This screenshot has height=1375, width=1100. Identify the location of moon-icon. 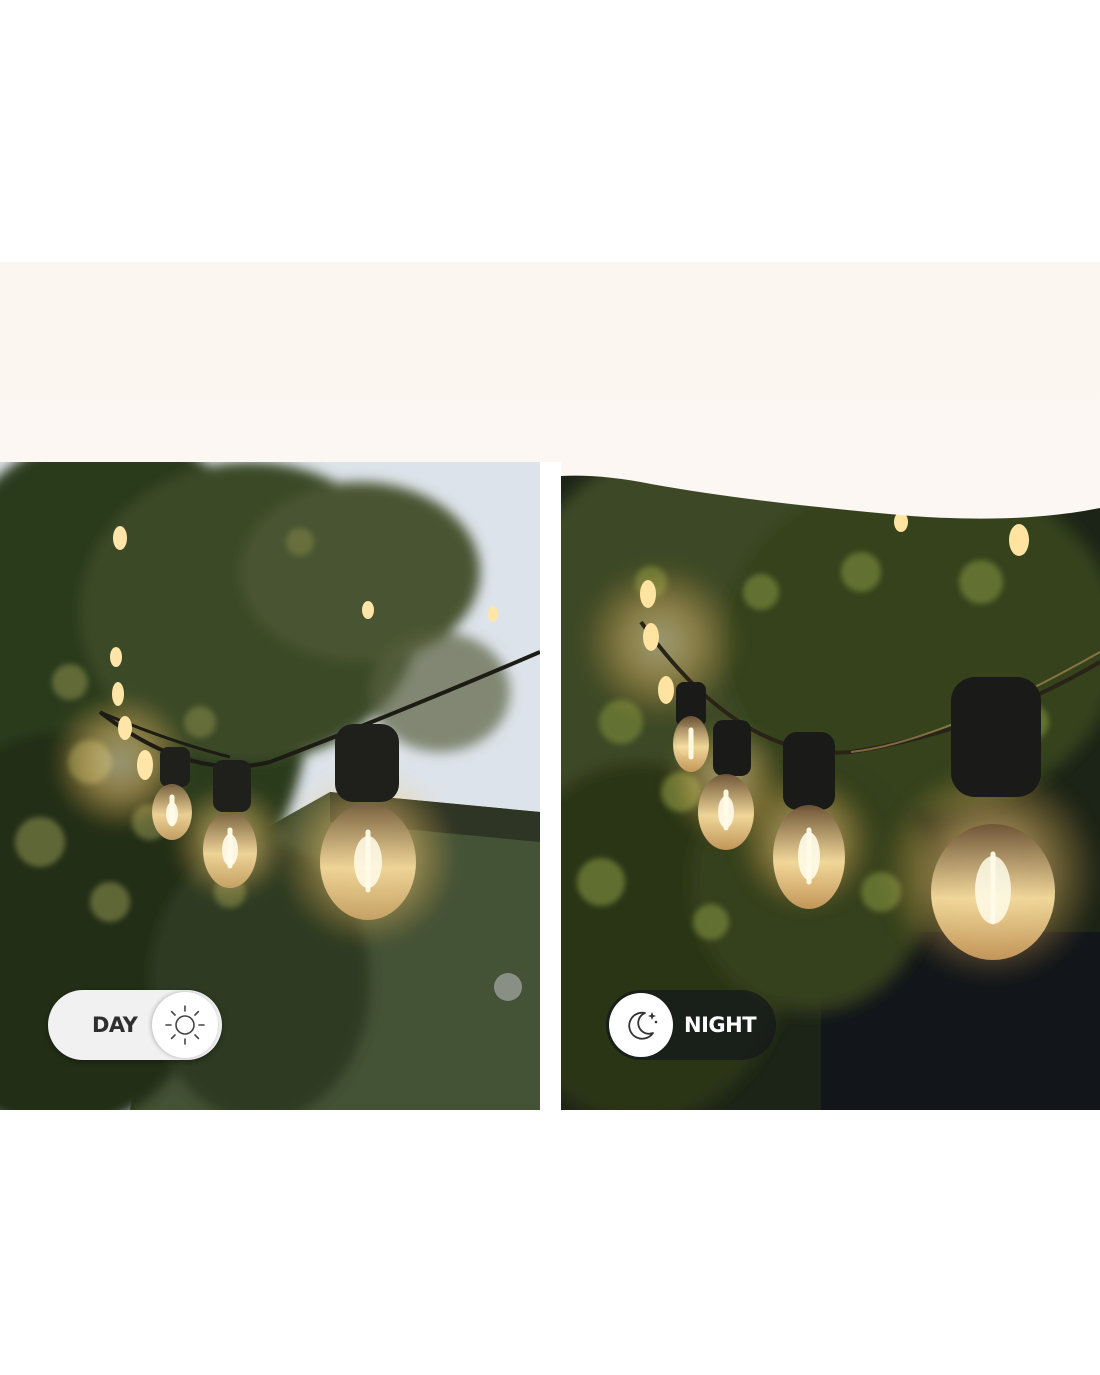
(643, 1025).